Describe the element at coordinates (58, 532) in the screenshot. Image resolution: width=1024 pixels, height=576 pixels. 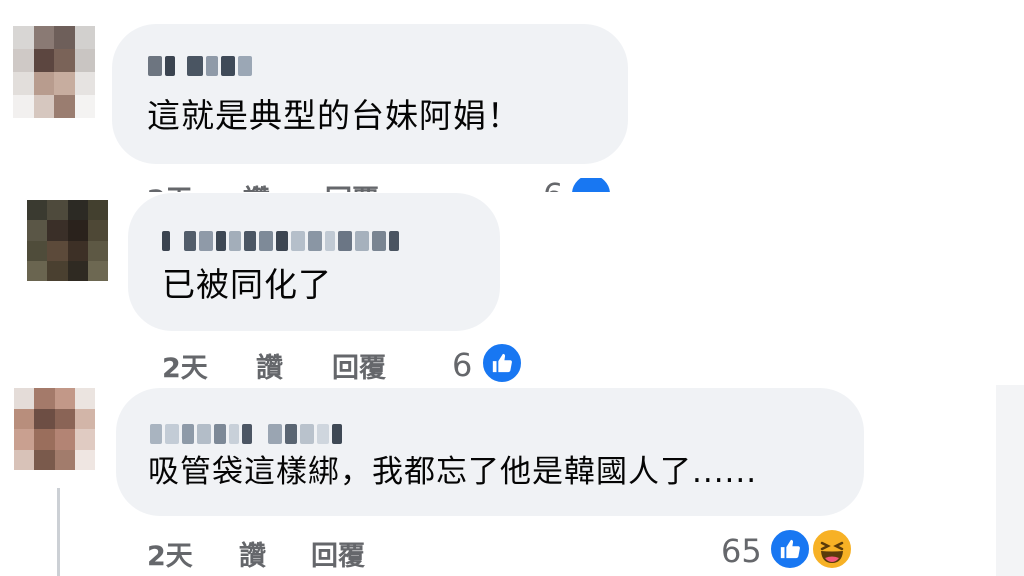
I see `reply-thread-line` at that location.